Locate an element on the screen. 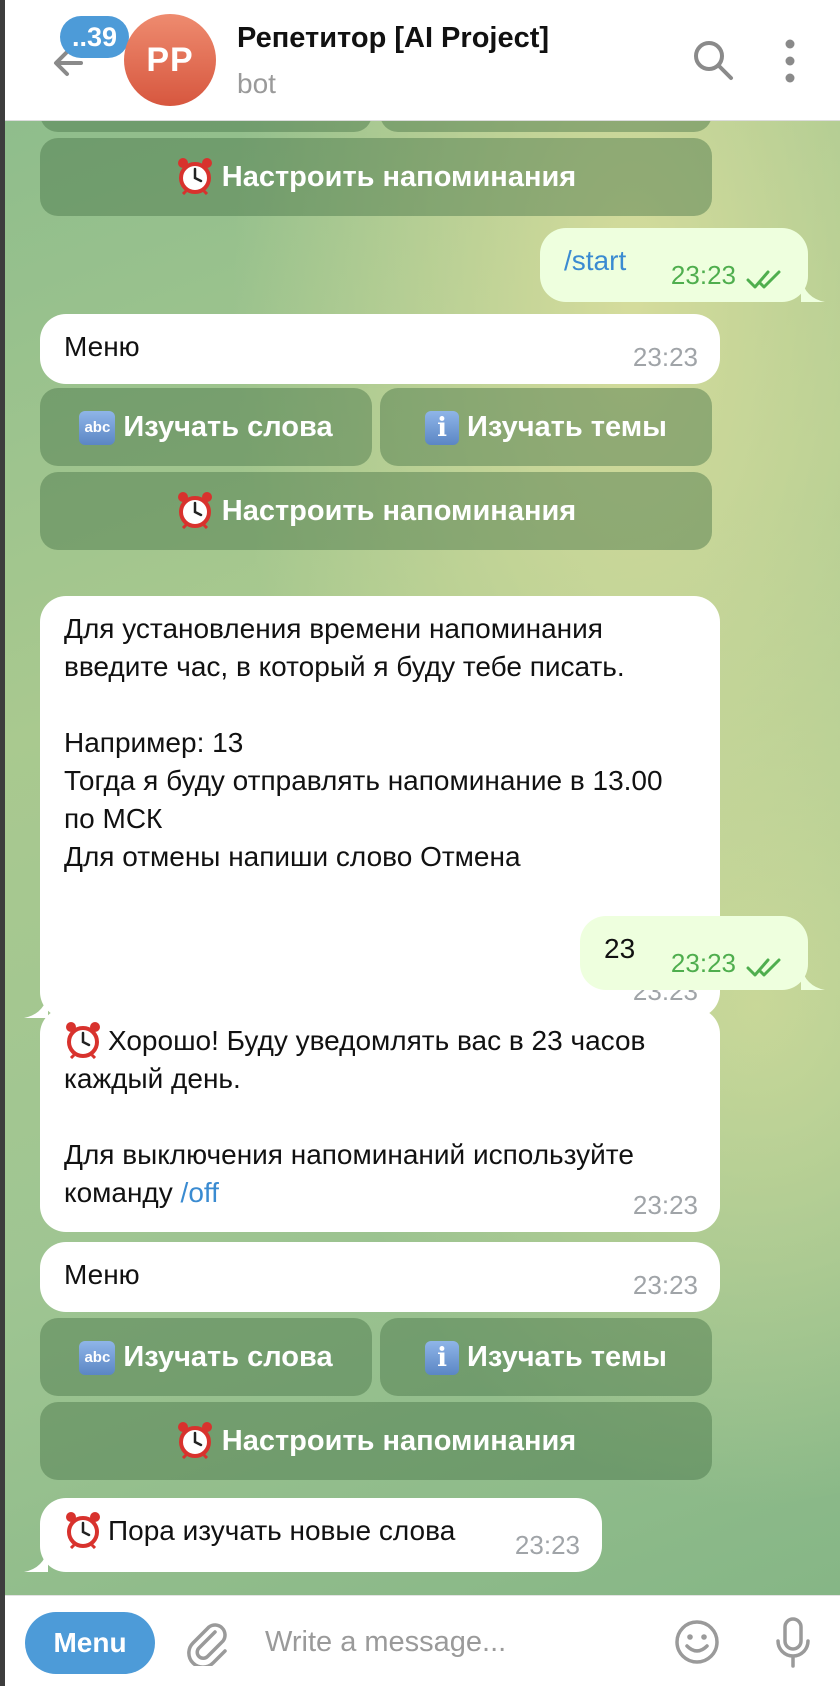 The width and height of the screenshot is (840, 1686). unread-count-badge: ..39 is located at coordinates (95, 37).